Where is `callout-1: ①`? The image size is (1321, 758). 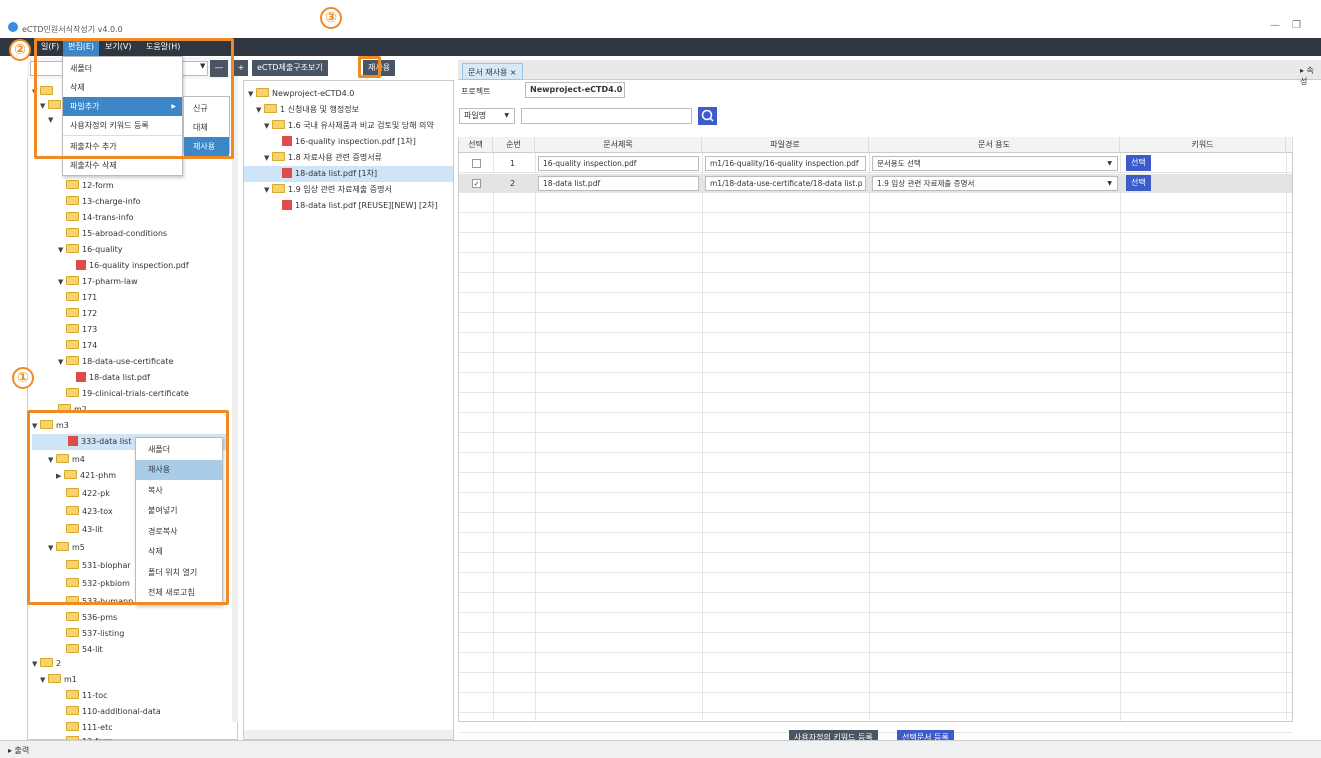 callout-1: ① is located at coordinates (23, 378).